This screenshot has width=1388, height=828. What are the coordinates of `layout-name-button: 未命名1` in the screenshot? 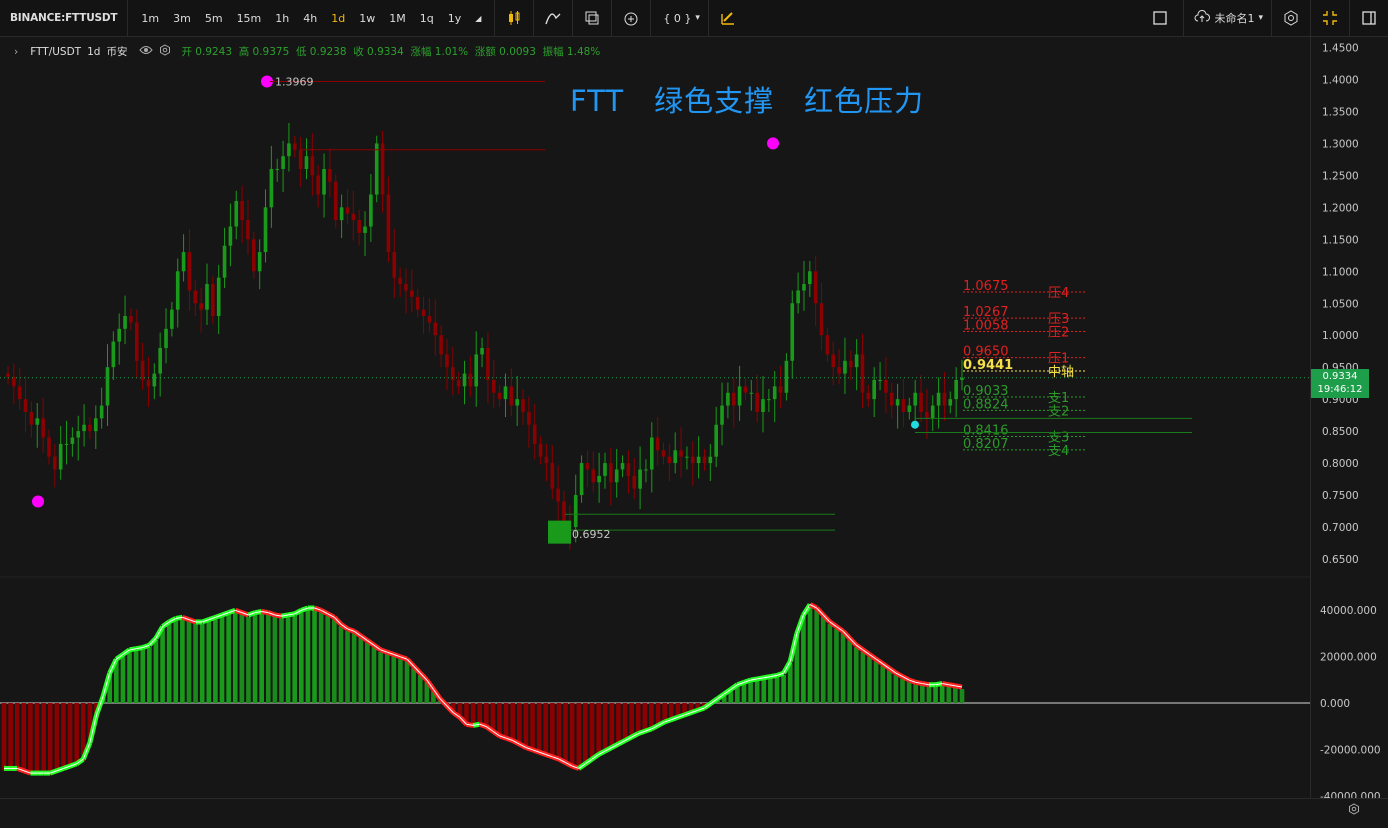 It's located at (1234, 18).